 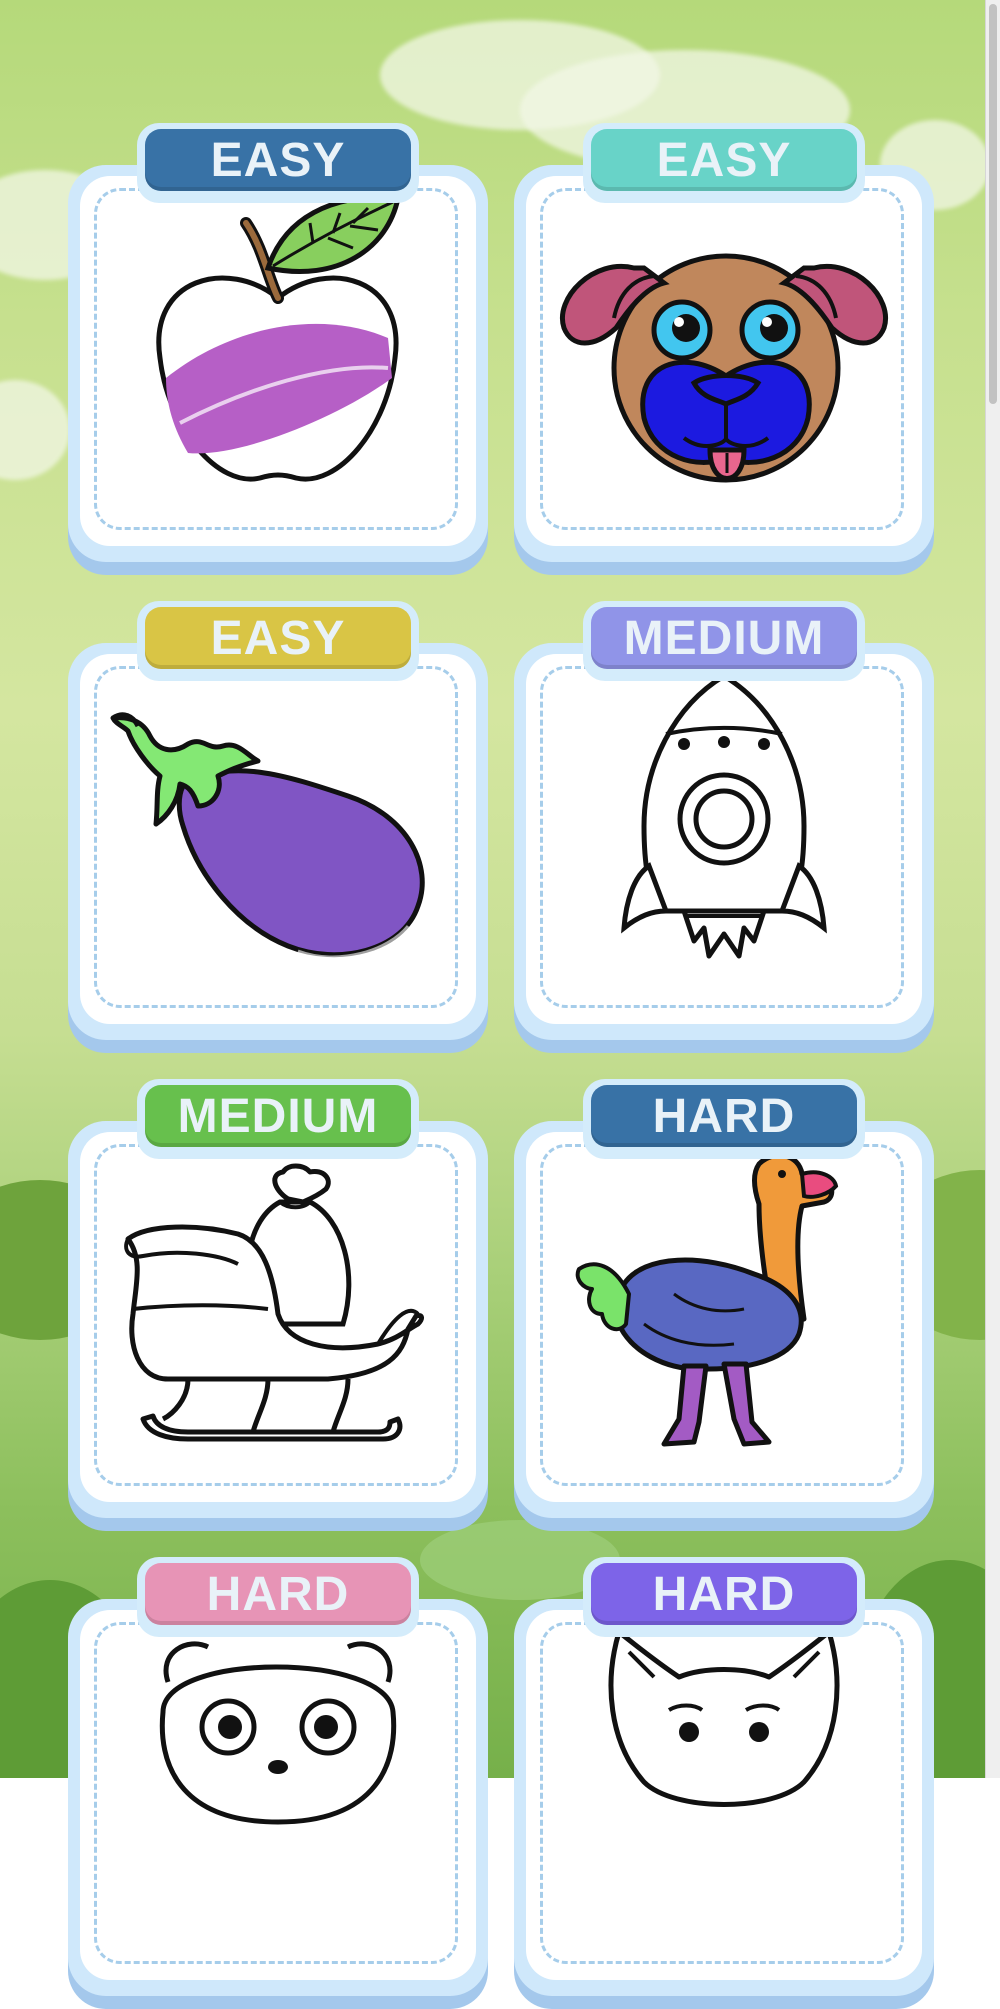 I want to click on eggplant-drawing, so click(x=278, y=836).